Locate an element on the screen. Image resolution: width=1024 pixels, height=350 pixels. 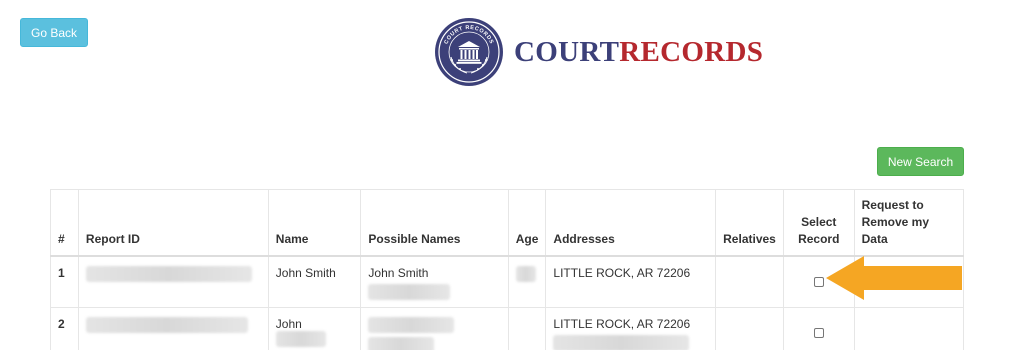
request-remove-cell is located at coordinates (909, 328).